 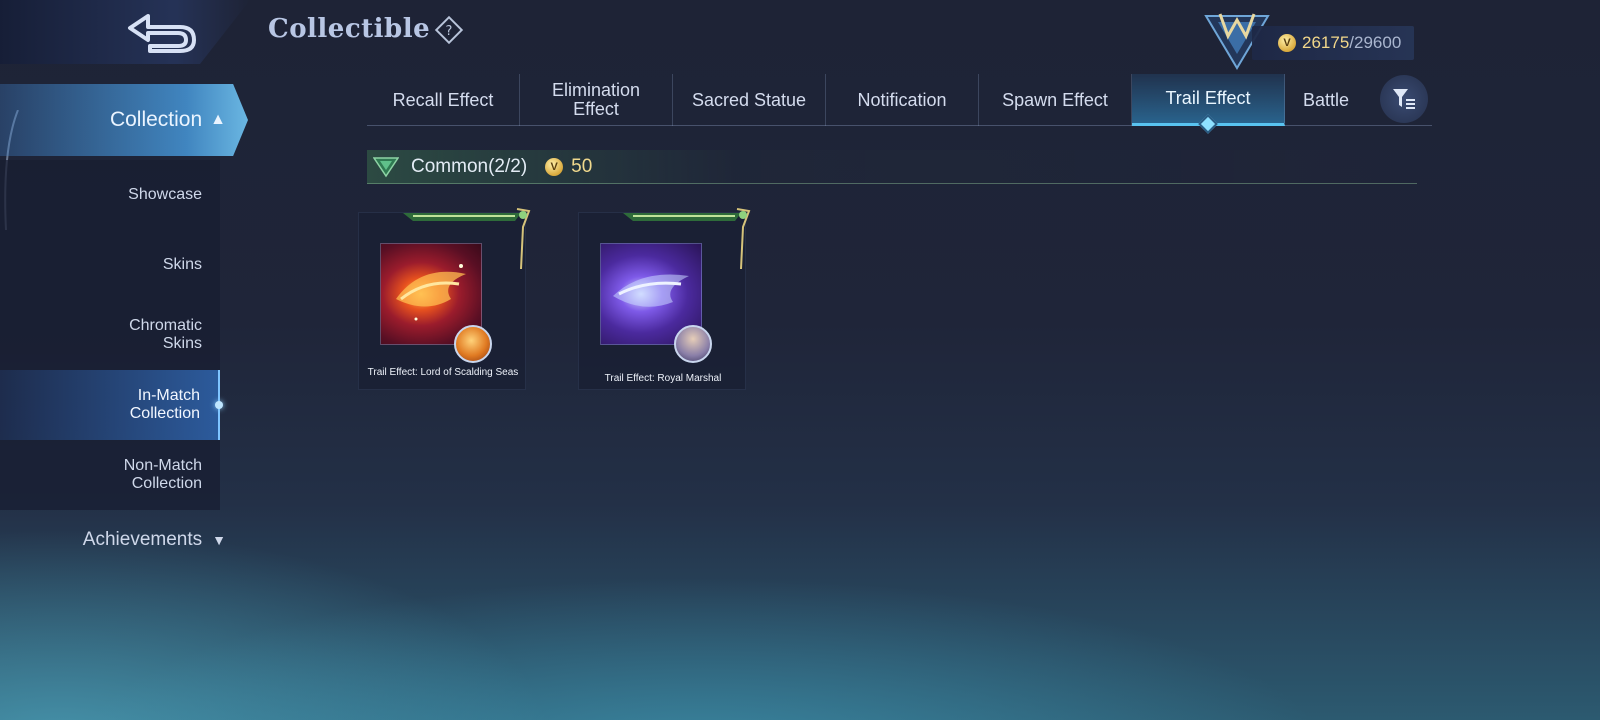 I want to click on help-icon: ?, so click(x=449, y=30).